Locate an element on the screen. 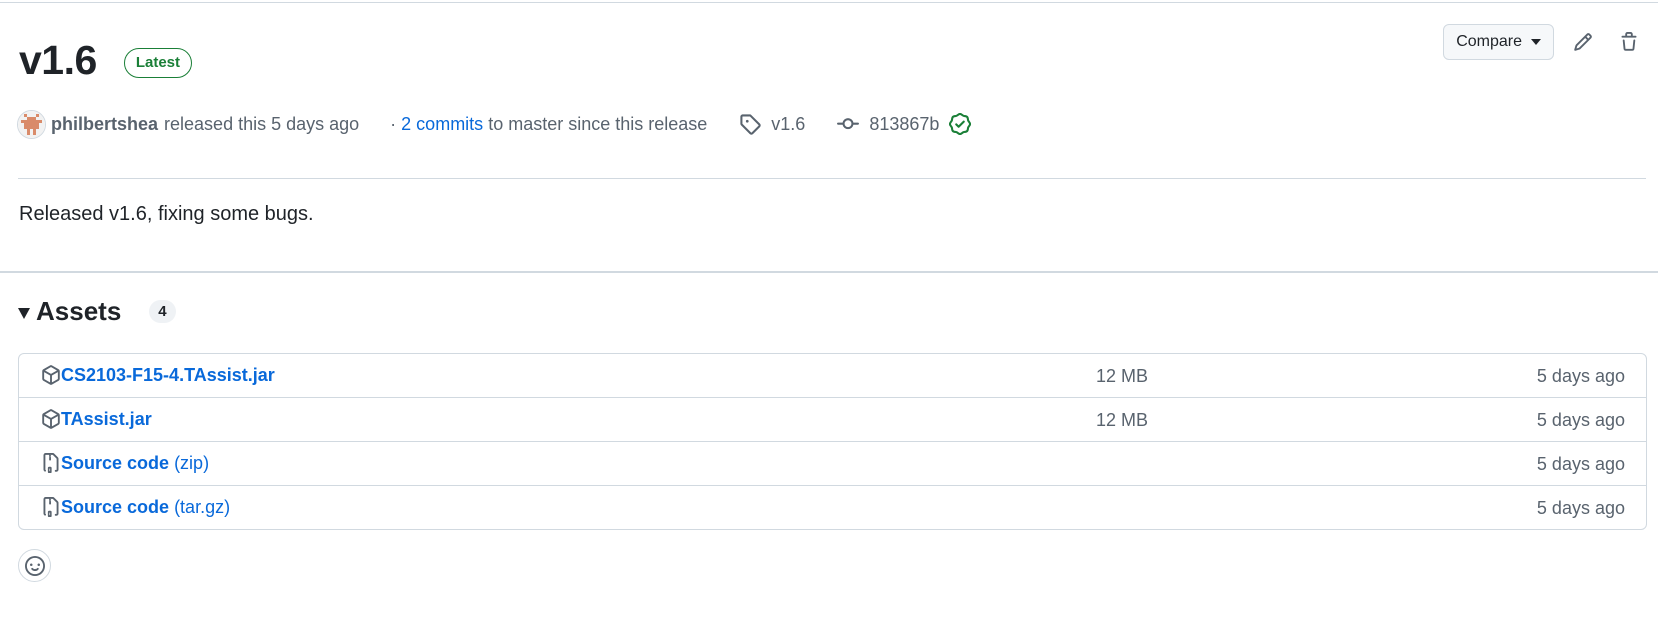 This screenshot has height=637, width=1658. tag-icon is located at coordinates (750, 124).